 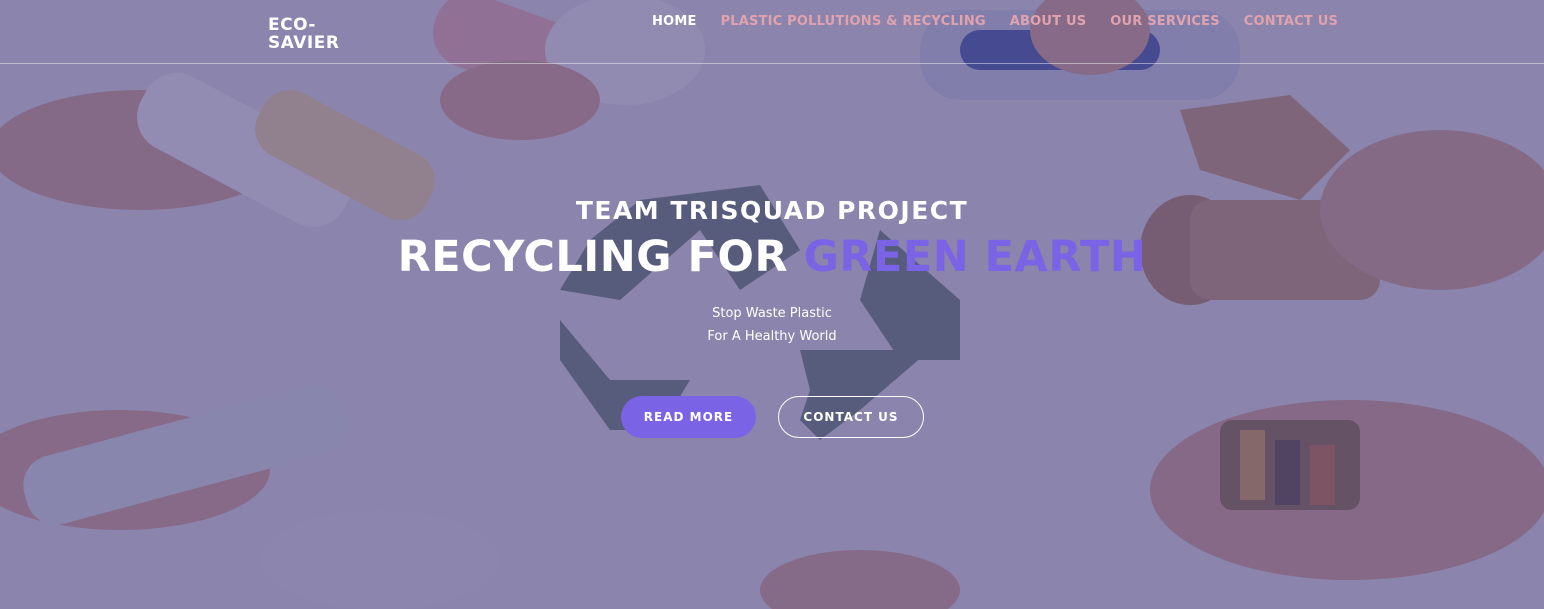 What do you see at coordinates (851, 417) in the screenshot?
I see `contact-us-button: CONTACT US` at bounding box center [851, 417].